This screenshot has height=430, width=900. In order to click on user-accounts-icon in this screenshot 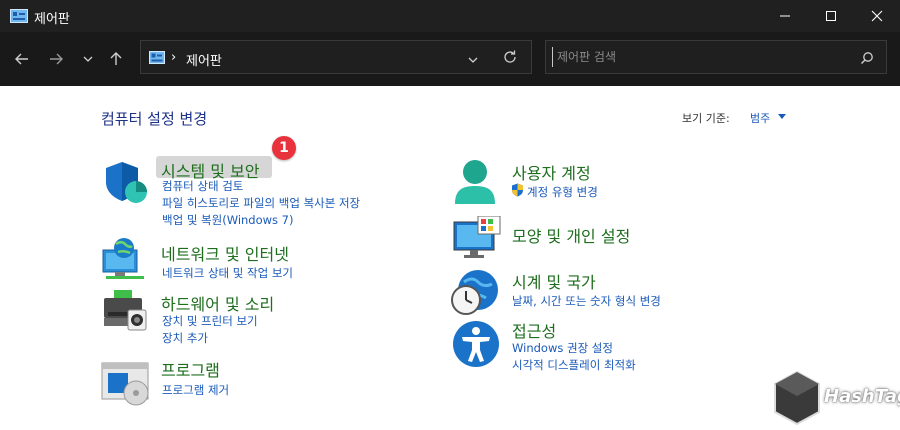, I will do `click(475, 183)`.